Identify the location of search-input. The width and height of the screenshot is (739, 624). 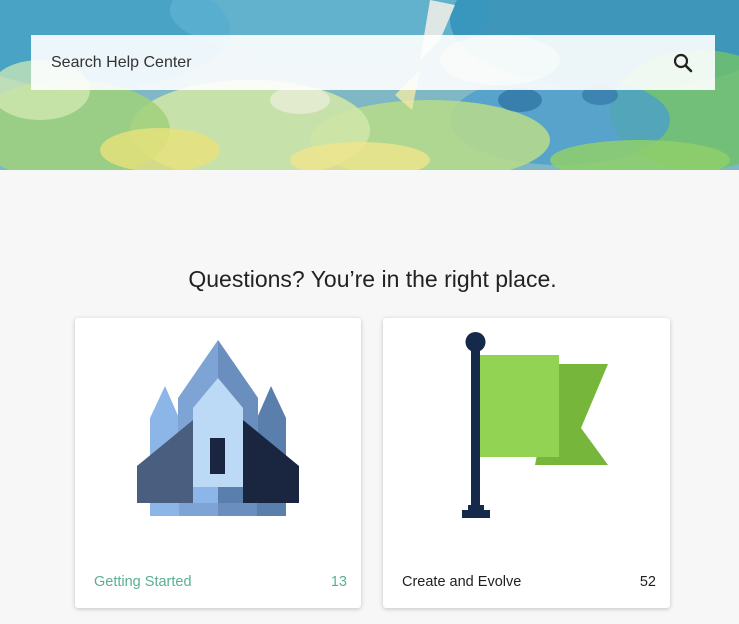
(351, 62).